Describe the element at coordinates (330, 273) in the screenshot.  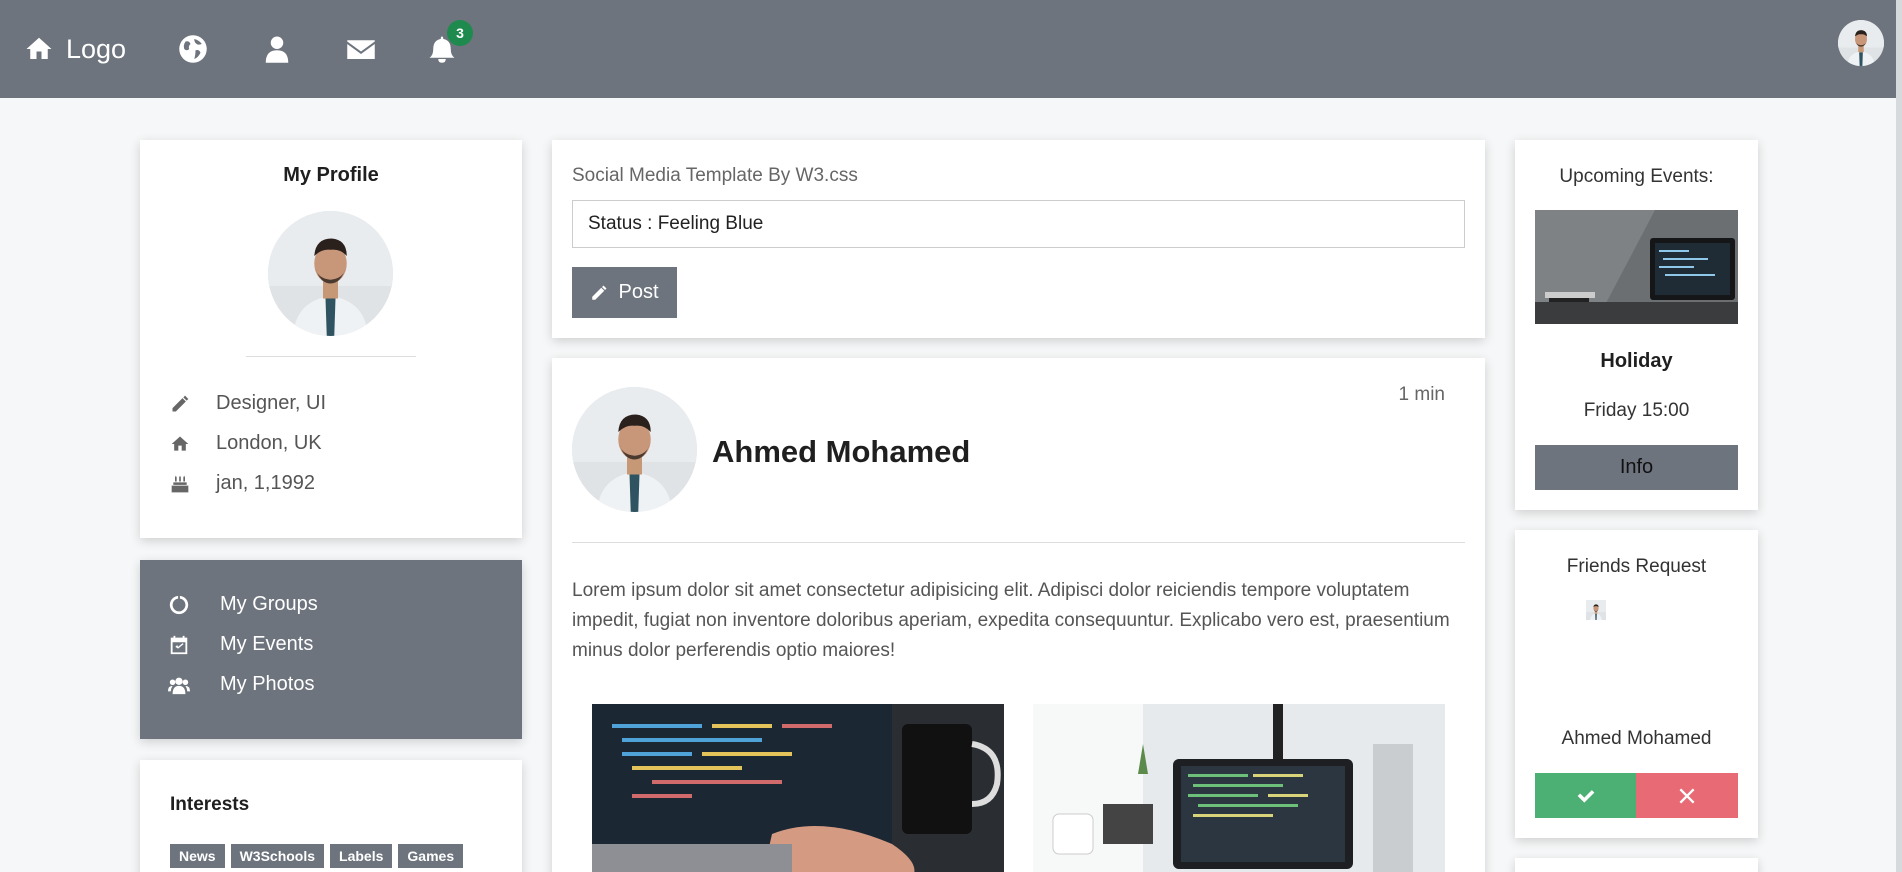
I see `profile-avatar` at that location.